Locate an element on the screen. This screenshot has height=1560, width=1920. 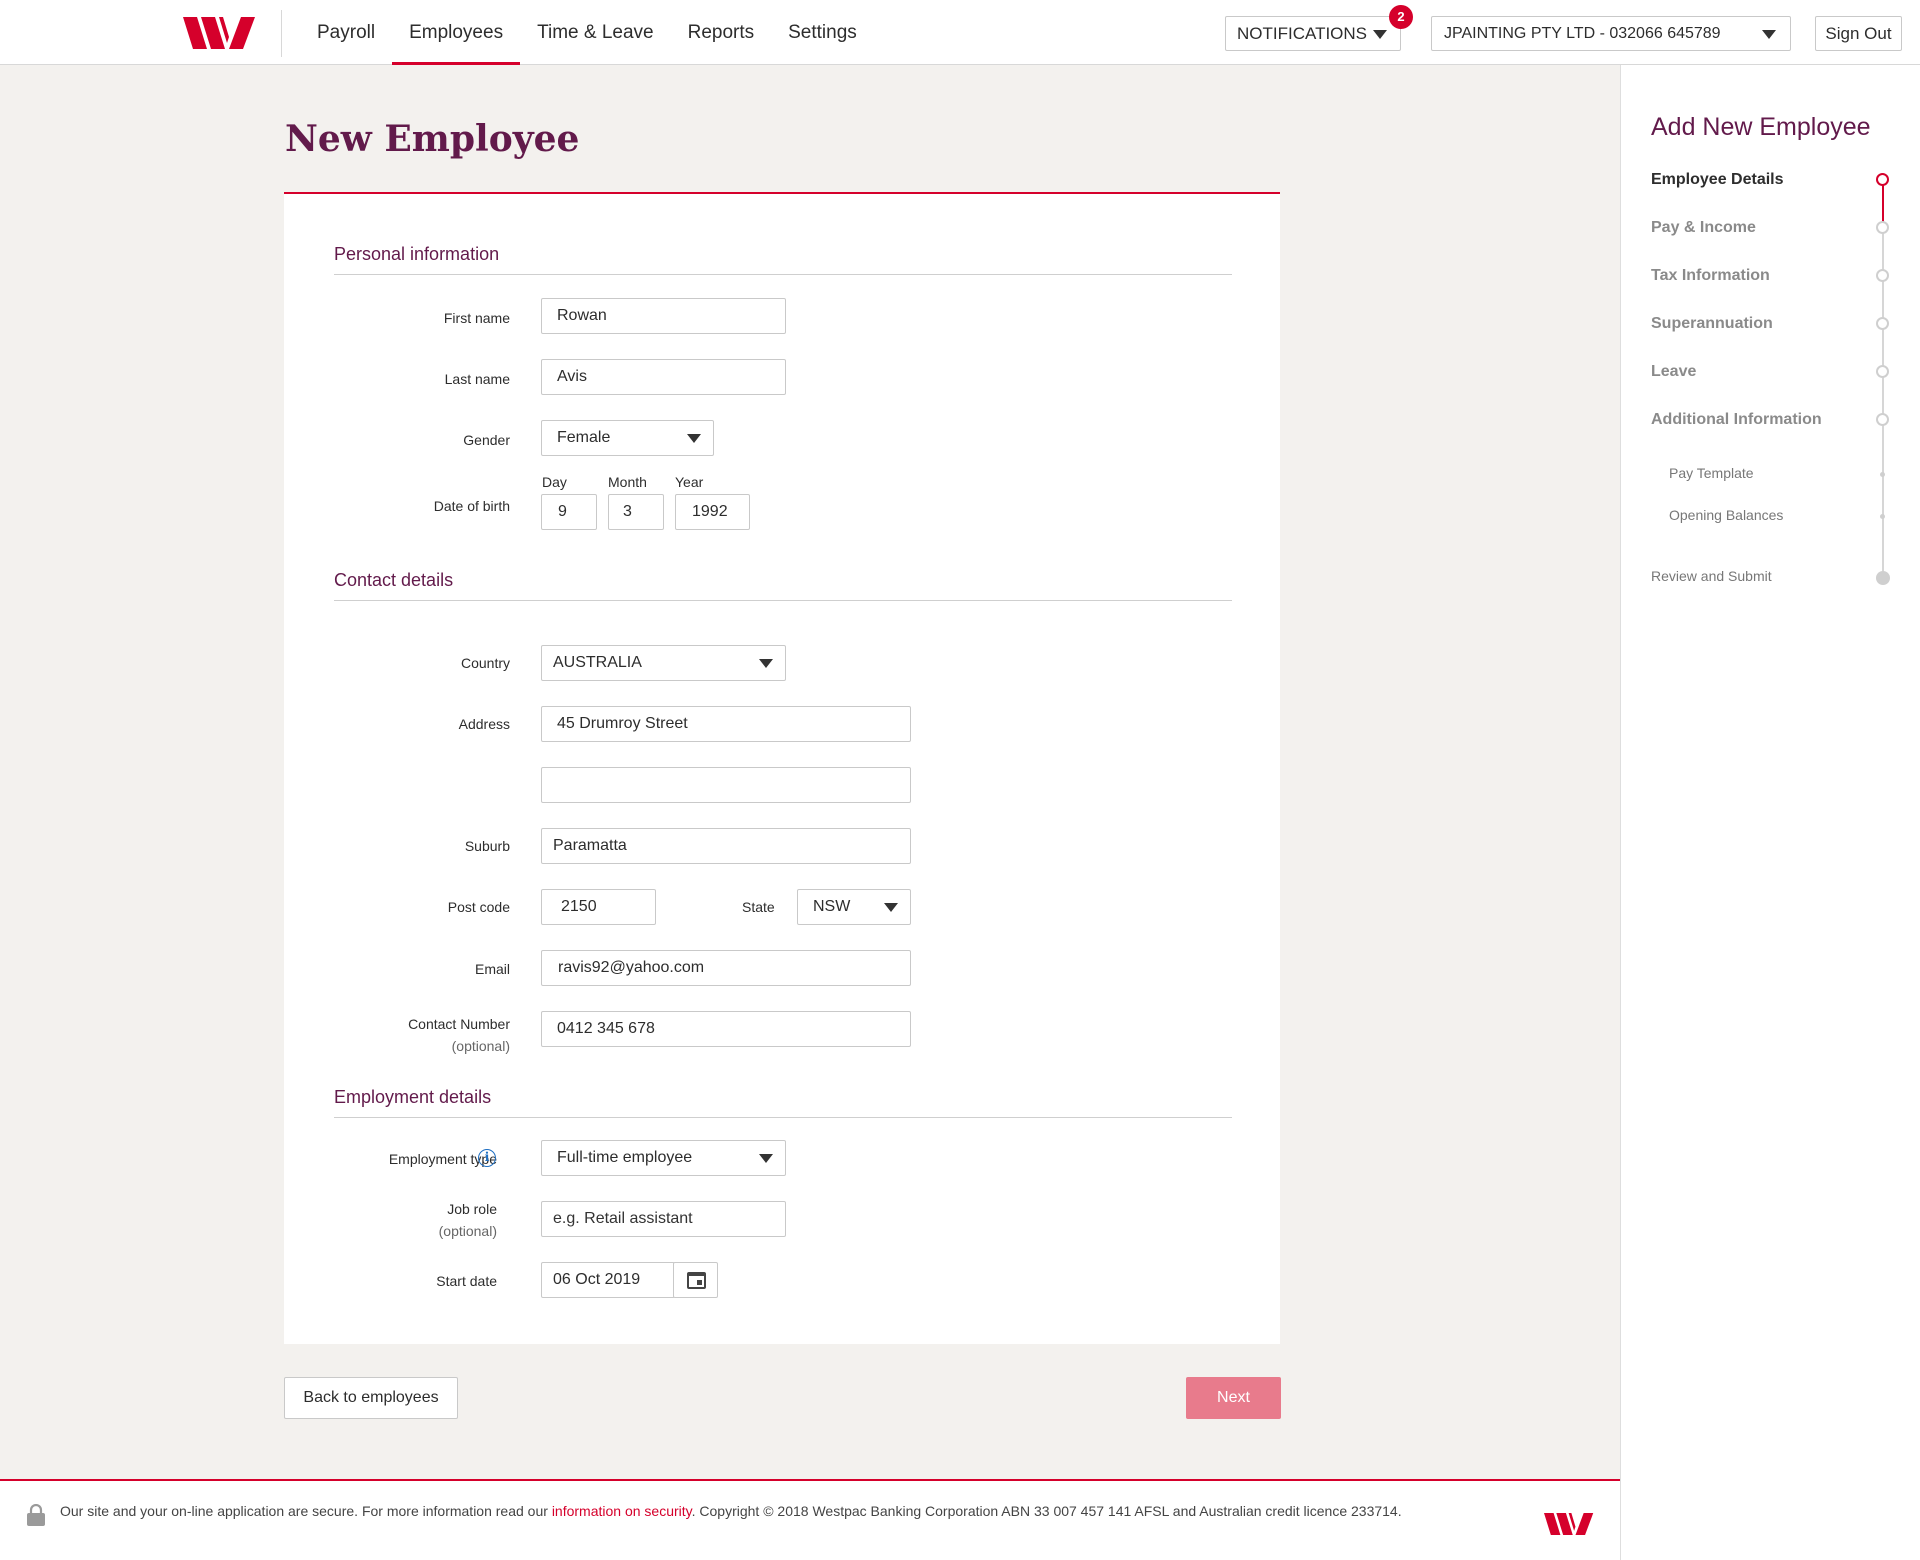
employment-type-select: Full-time employee is located at coordinates (663, 1158).